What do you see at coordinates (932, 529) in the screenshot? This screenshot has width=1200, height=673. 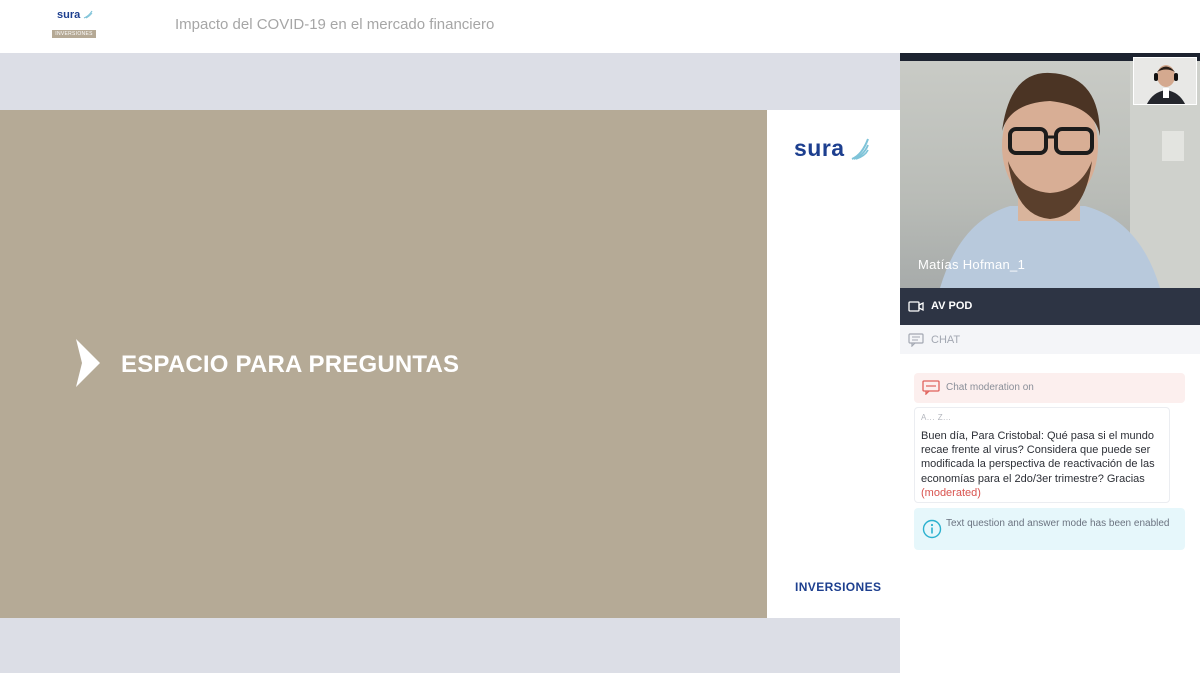 I see `info-icon` at bounding box center [932, 529].